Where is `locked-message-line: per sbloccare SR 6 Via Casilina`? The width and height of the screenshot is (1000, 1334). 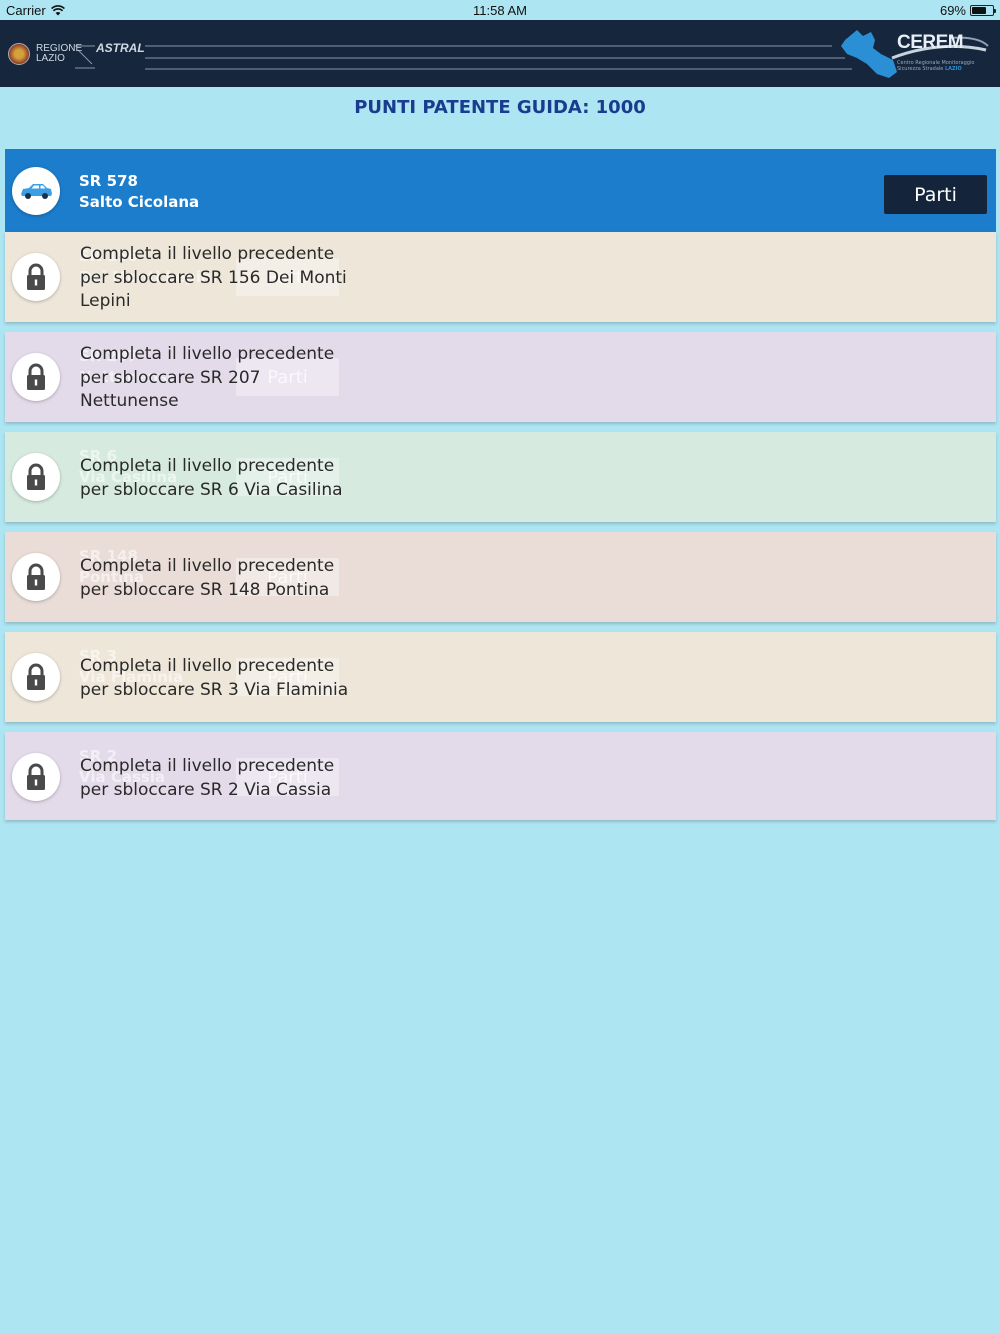
locked-message-line: per sbloccare SR 6 Via Casilina is located at coordinates (211, 489).